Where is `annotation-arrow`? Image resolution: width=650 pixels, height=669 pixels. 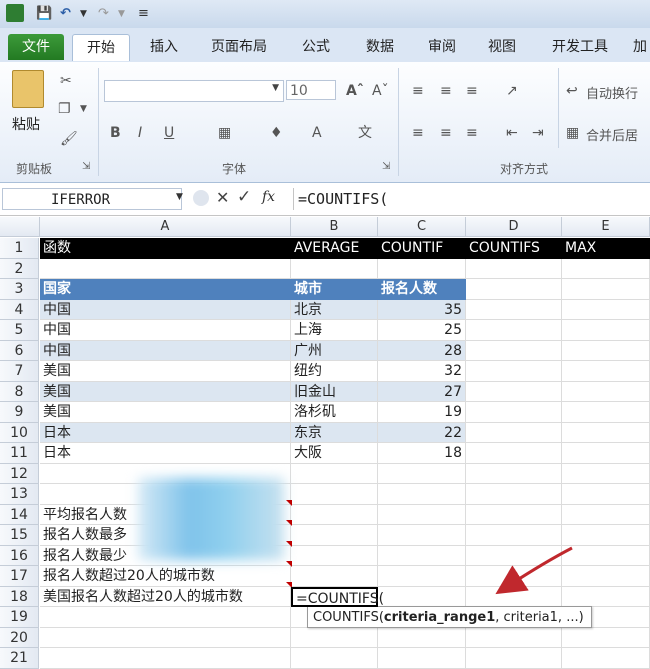 annotation-arrow is located at coordinates (534, 570).